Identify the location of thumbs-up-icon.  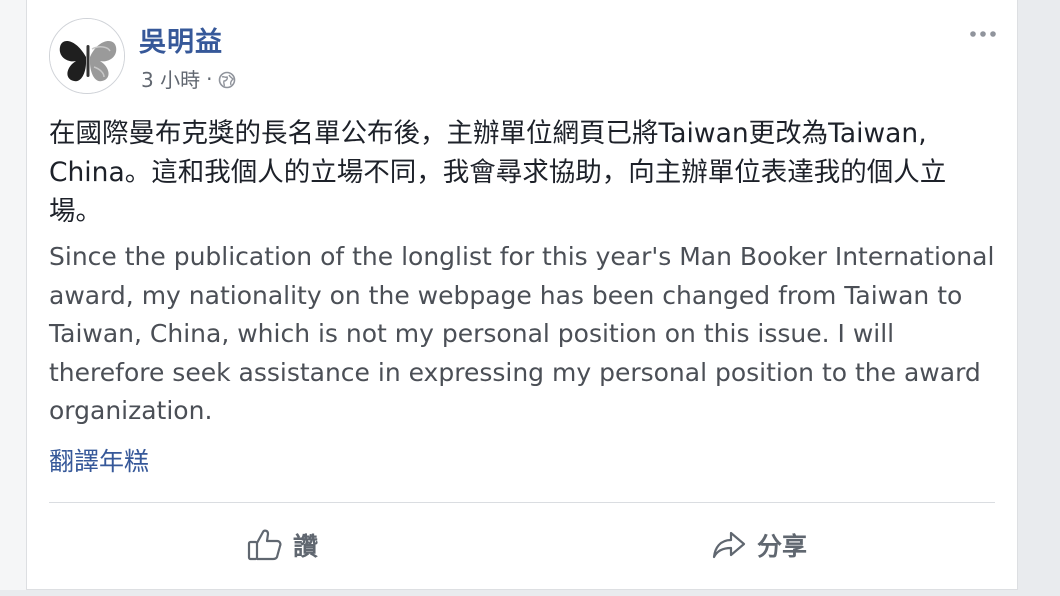
(264, 545).